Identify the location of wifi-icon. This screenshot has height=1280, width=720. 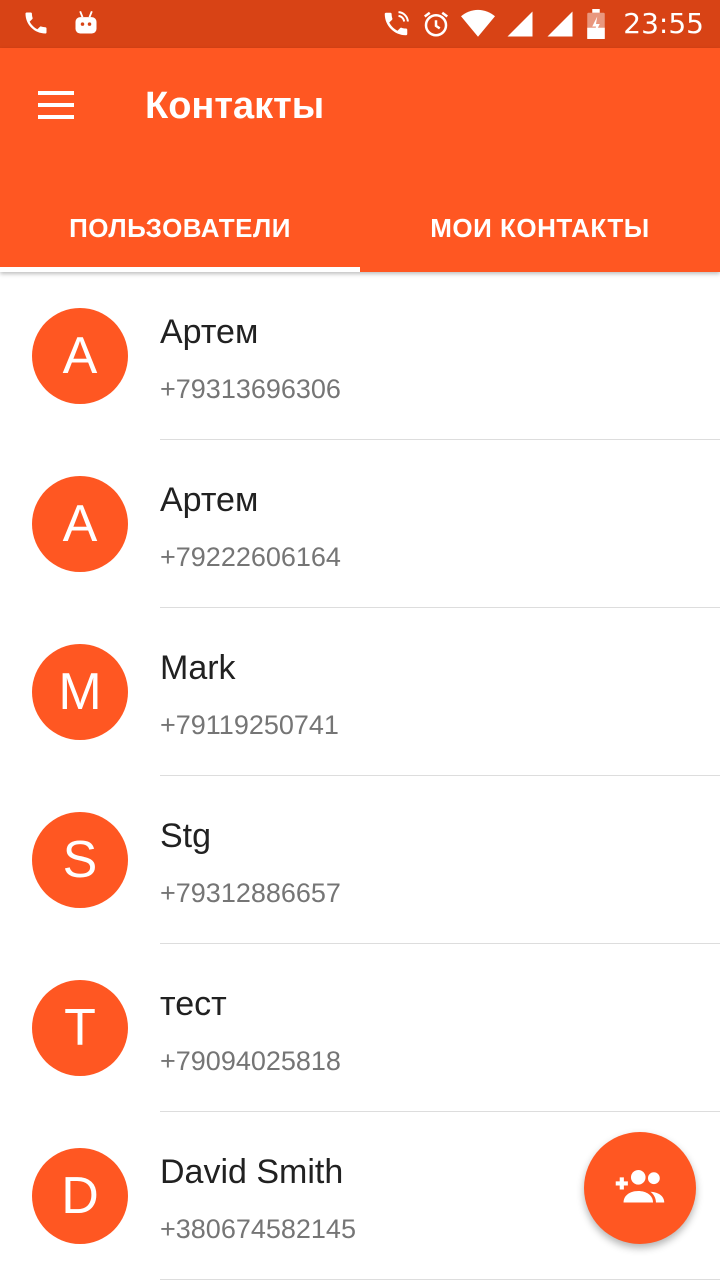
(478, 24).